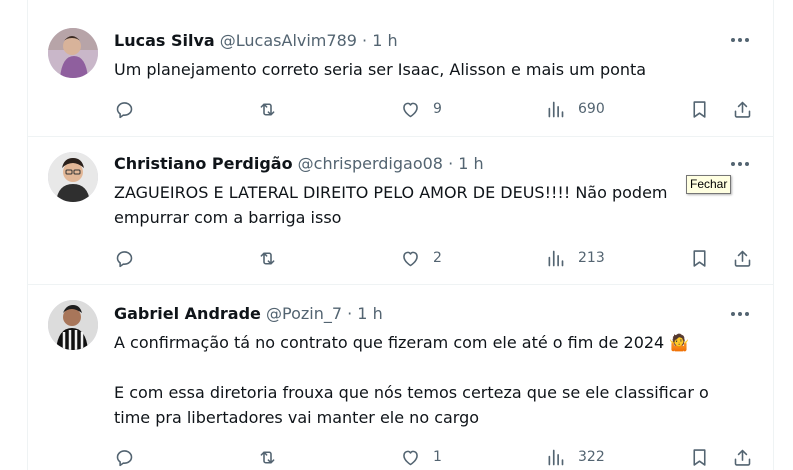  What do you see at coordinates (591, 457) in the screenshot?
I see `views-count: 322` at bounding box center [591, 457].